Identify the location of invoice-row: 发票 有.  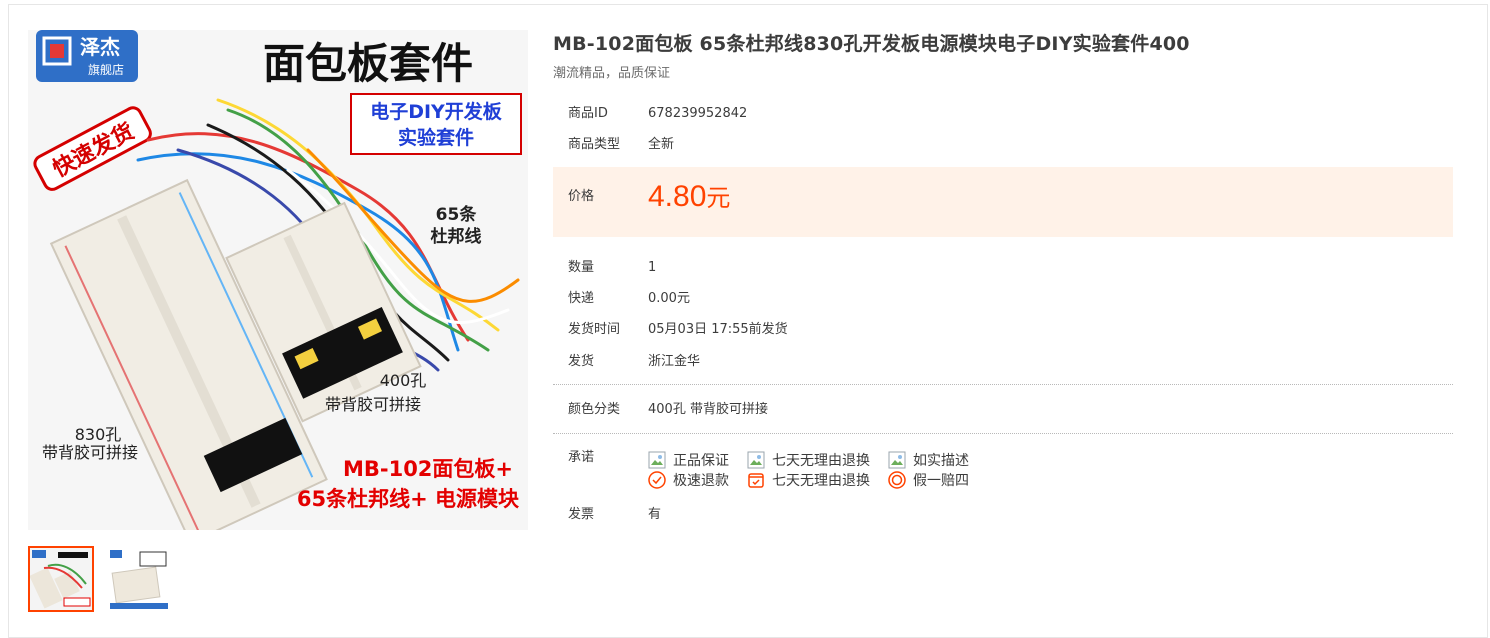
(614, 515).